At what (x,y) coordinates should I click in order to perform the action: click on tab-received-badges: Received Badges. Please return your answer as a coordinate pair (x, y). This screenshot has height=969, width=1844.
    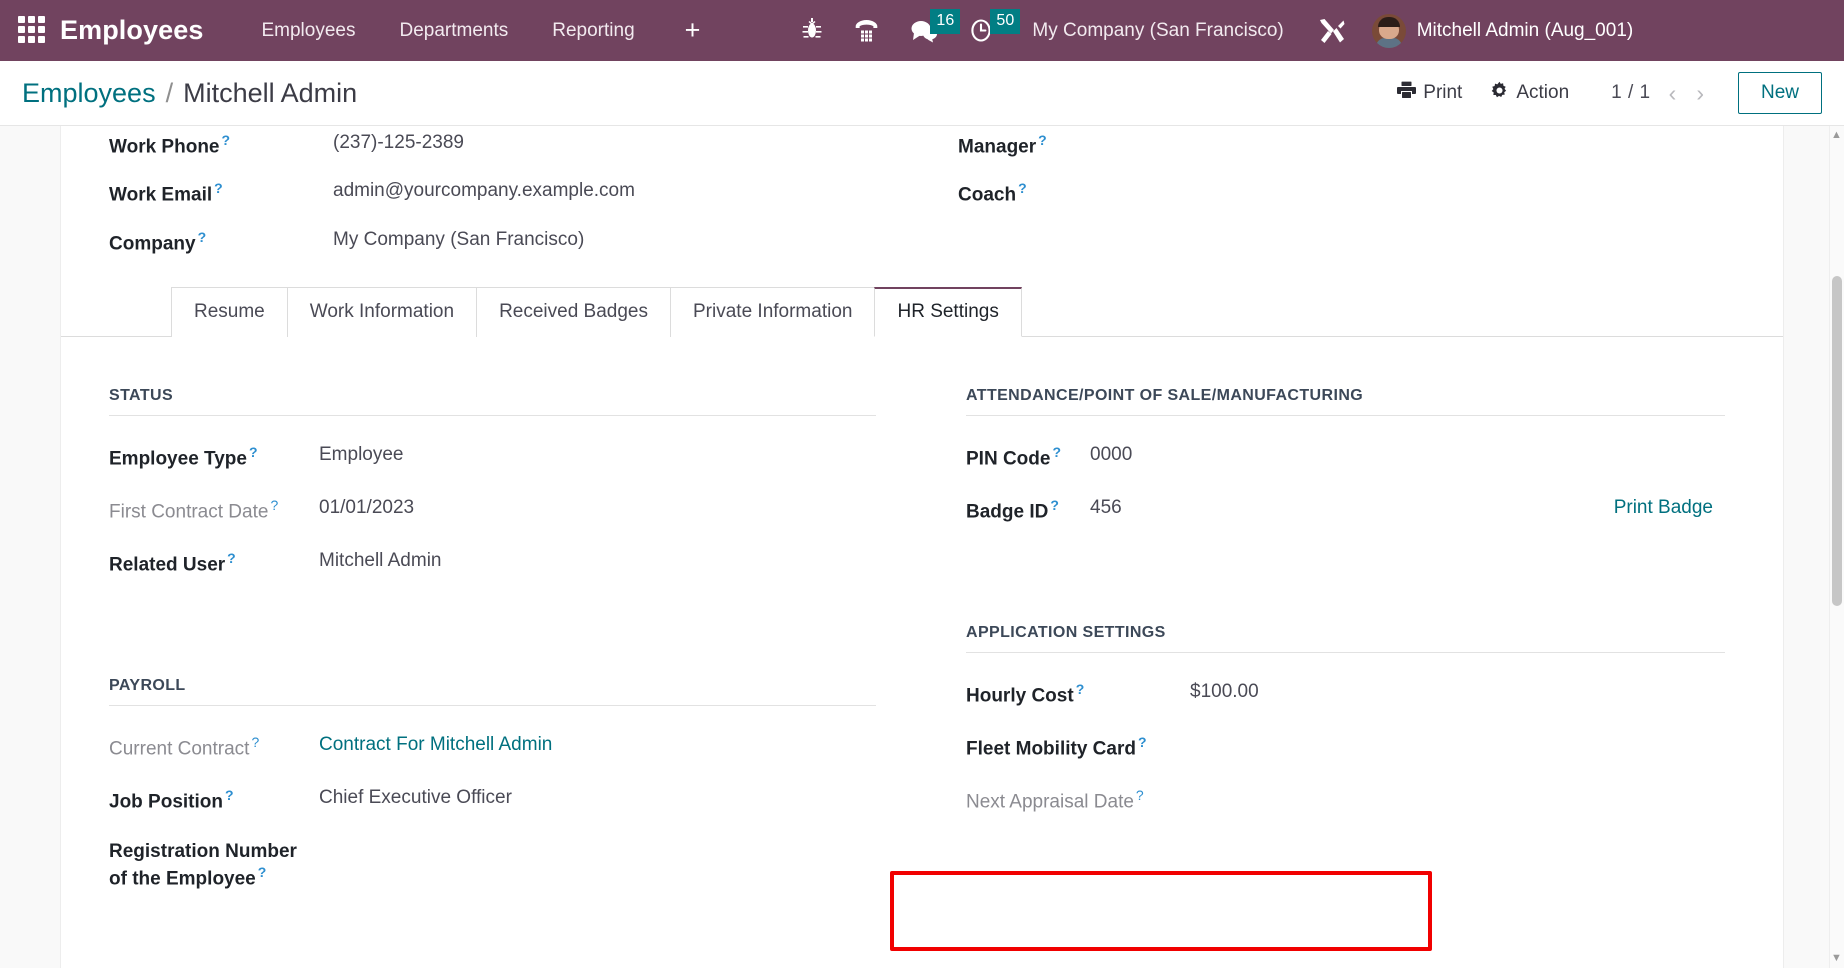
    Looking at the image, I should click on (573, 311).